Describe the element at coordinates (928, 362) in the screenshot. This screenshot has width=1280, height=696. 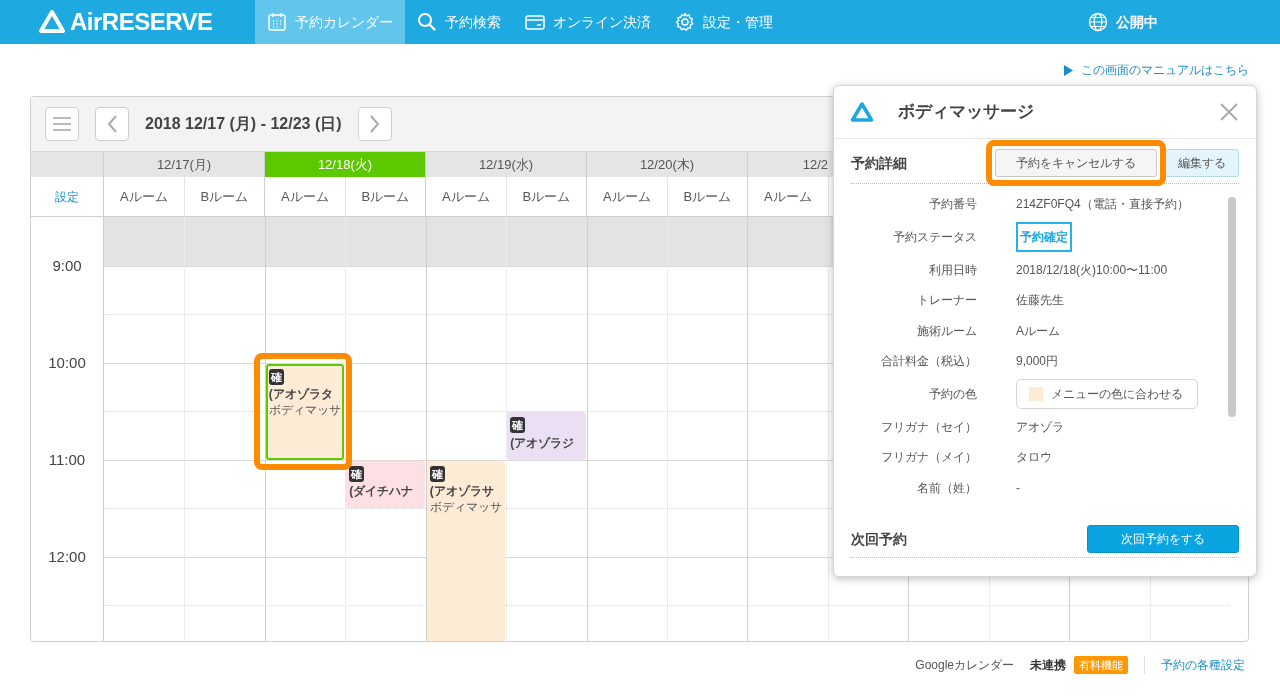
I see `field-label: 合計料金（税込）` at that location.